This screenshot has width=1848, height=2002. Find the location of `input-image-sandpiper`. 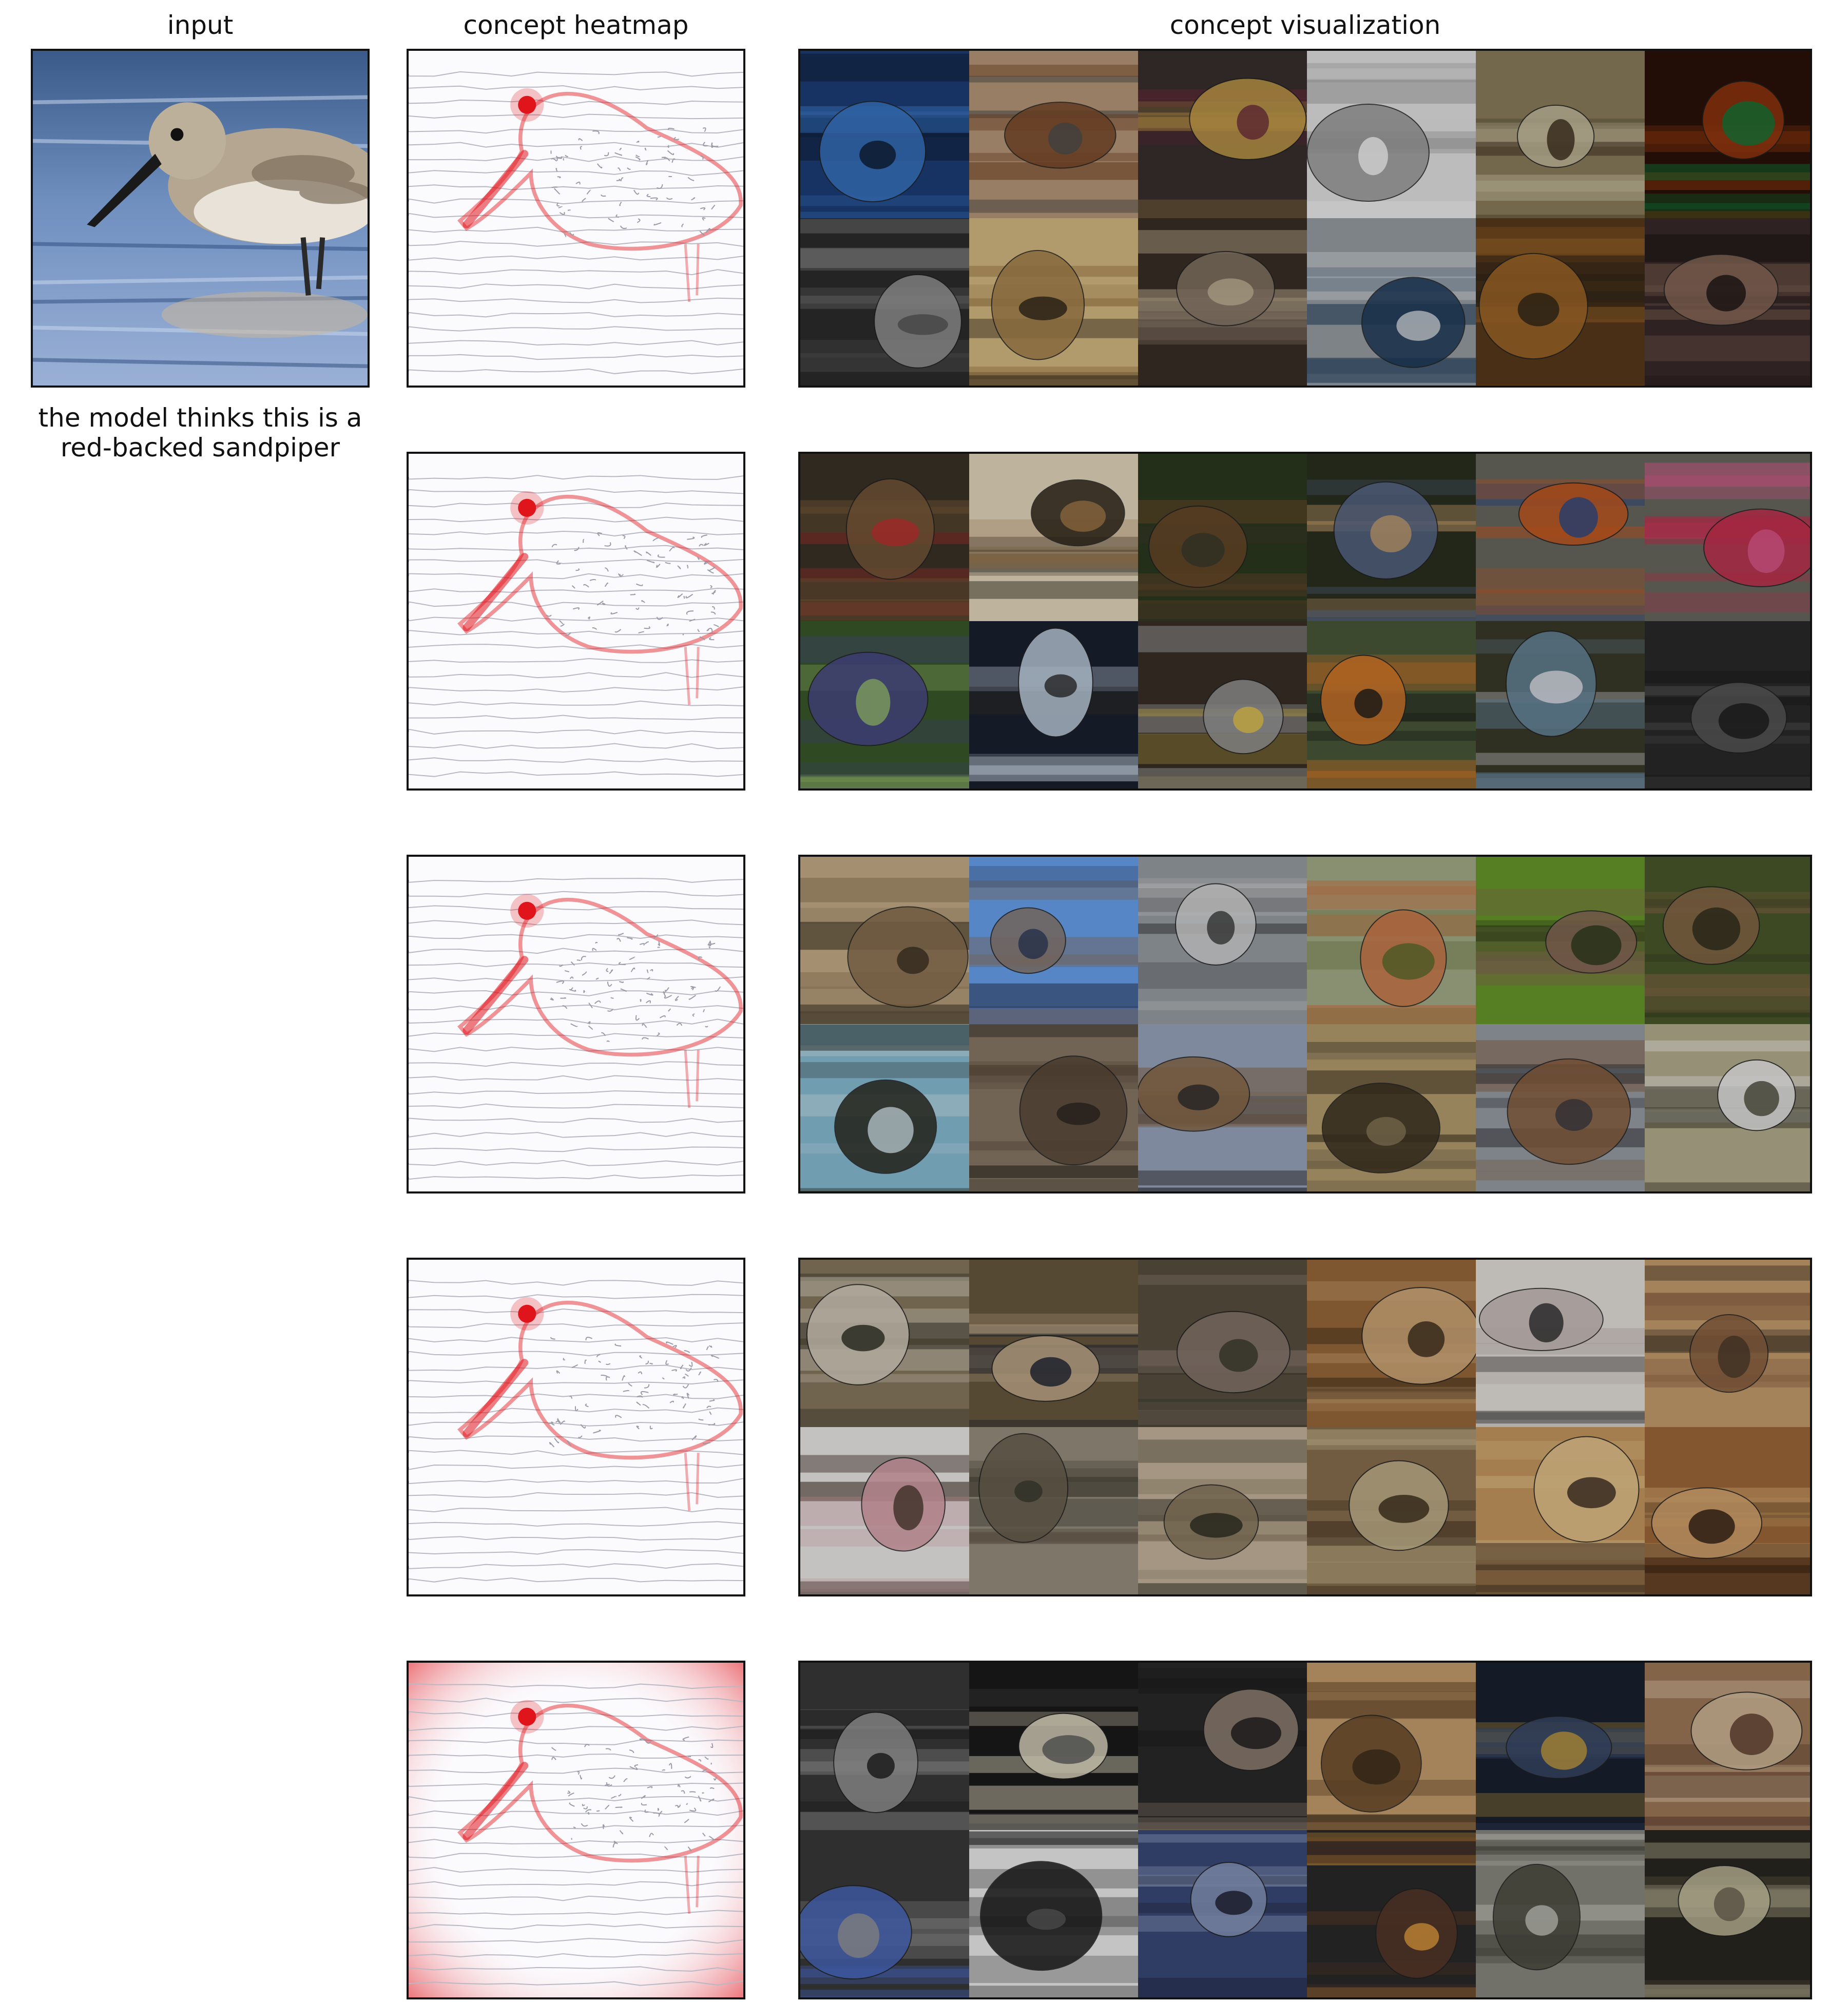

input-image-sandpiper is located at coordinates (200, 218).